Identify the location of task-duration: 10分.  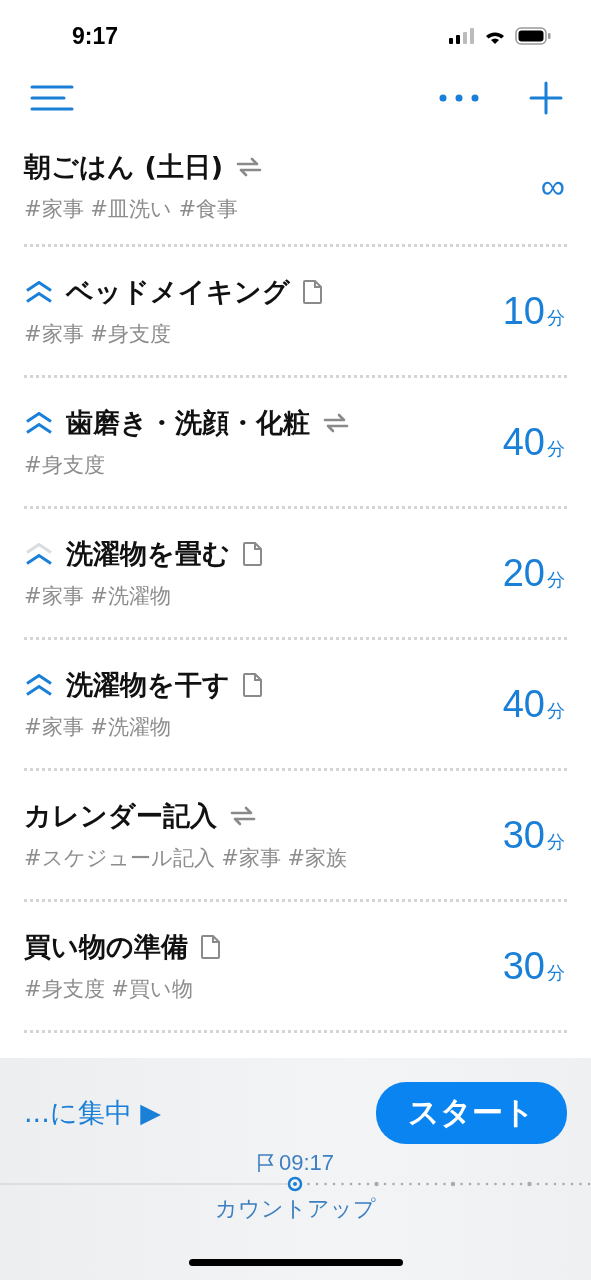
(534, 311).